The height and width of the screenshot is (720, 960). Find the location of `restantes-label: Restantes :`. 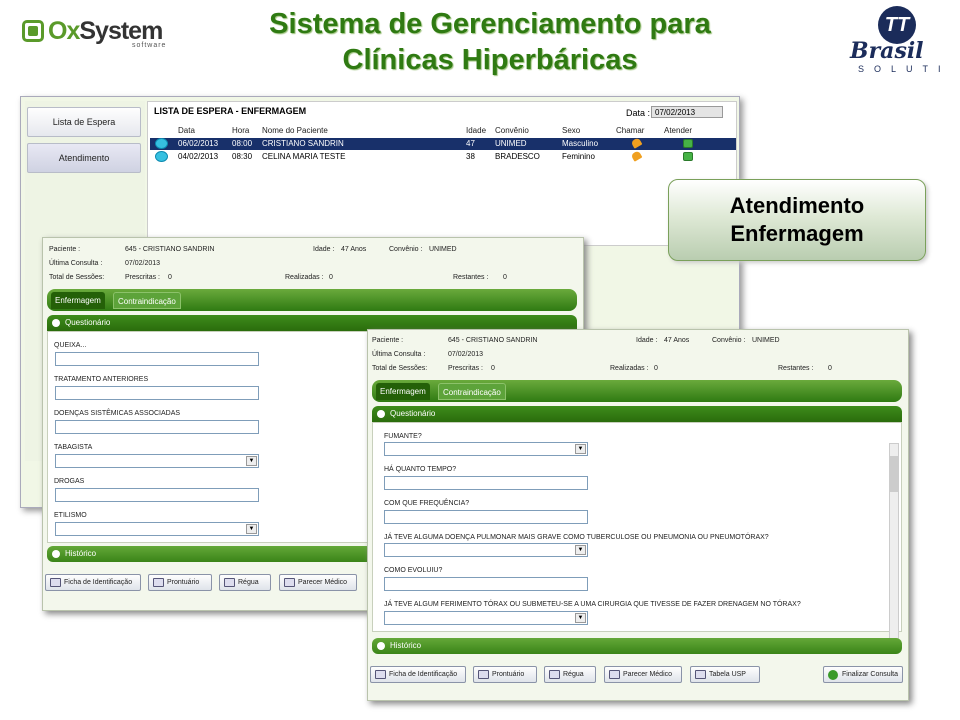

restantes-label: Restantes : is located at coordinates (796, 368).